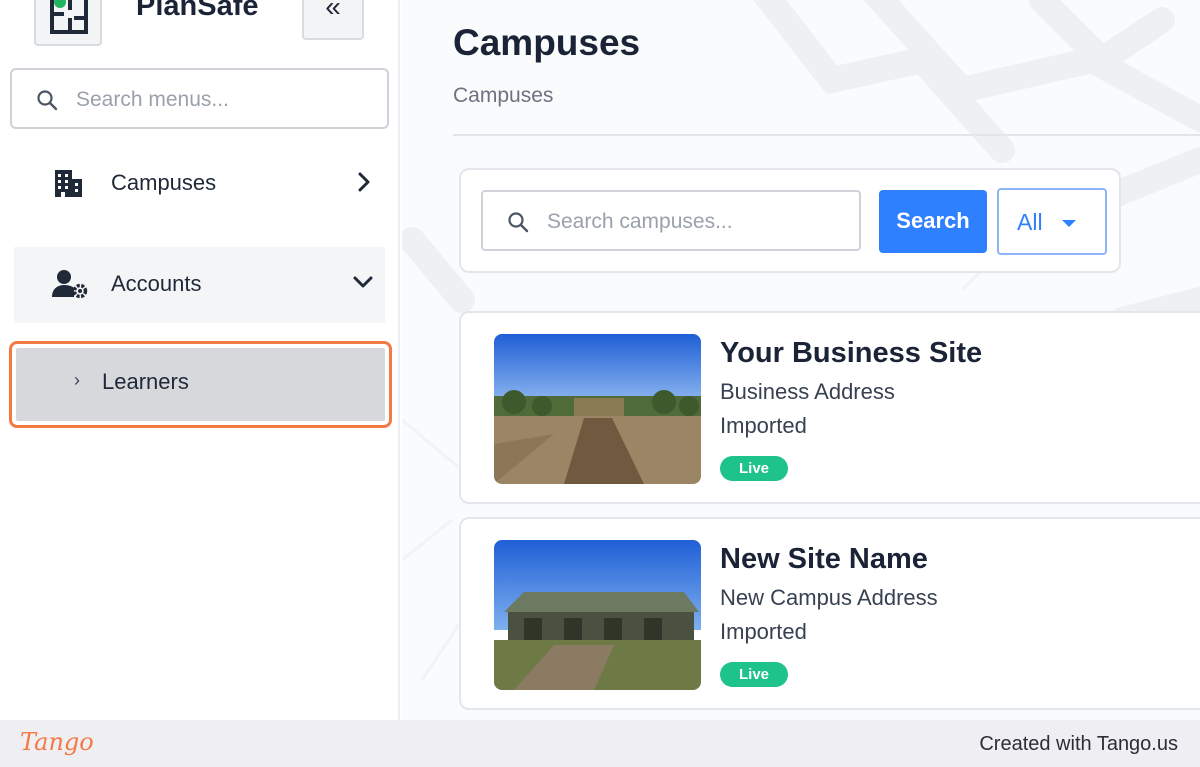  Describe the element at coordinates (333, 20) in the screenshot. I see `collapse-sidebar-button: «` at that location.